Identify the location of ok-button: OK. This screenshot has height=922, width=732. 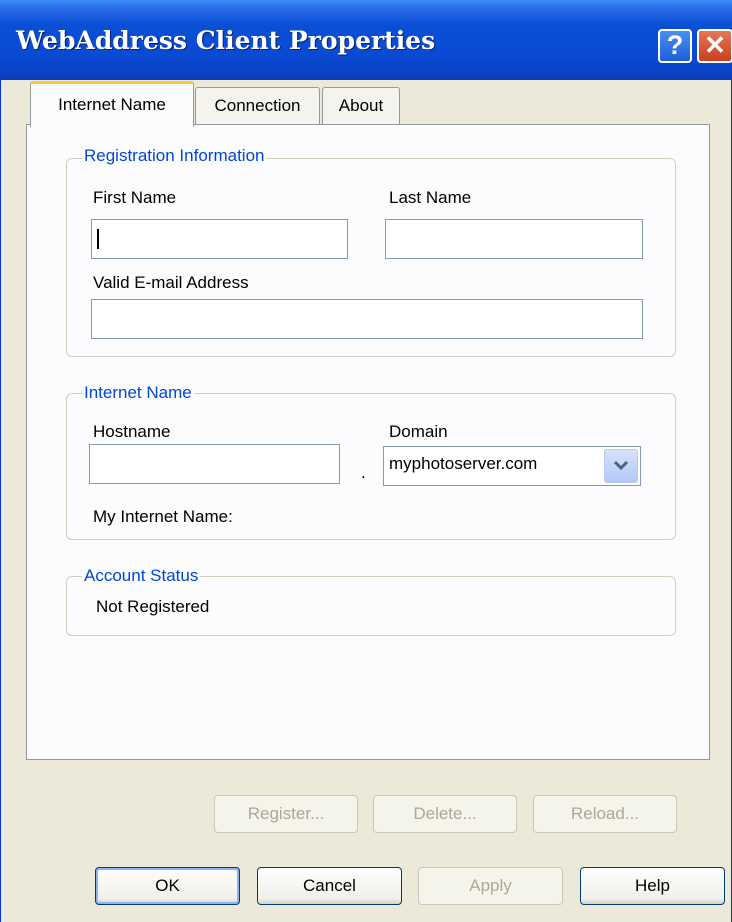
(167, 886).